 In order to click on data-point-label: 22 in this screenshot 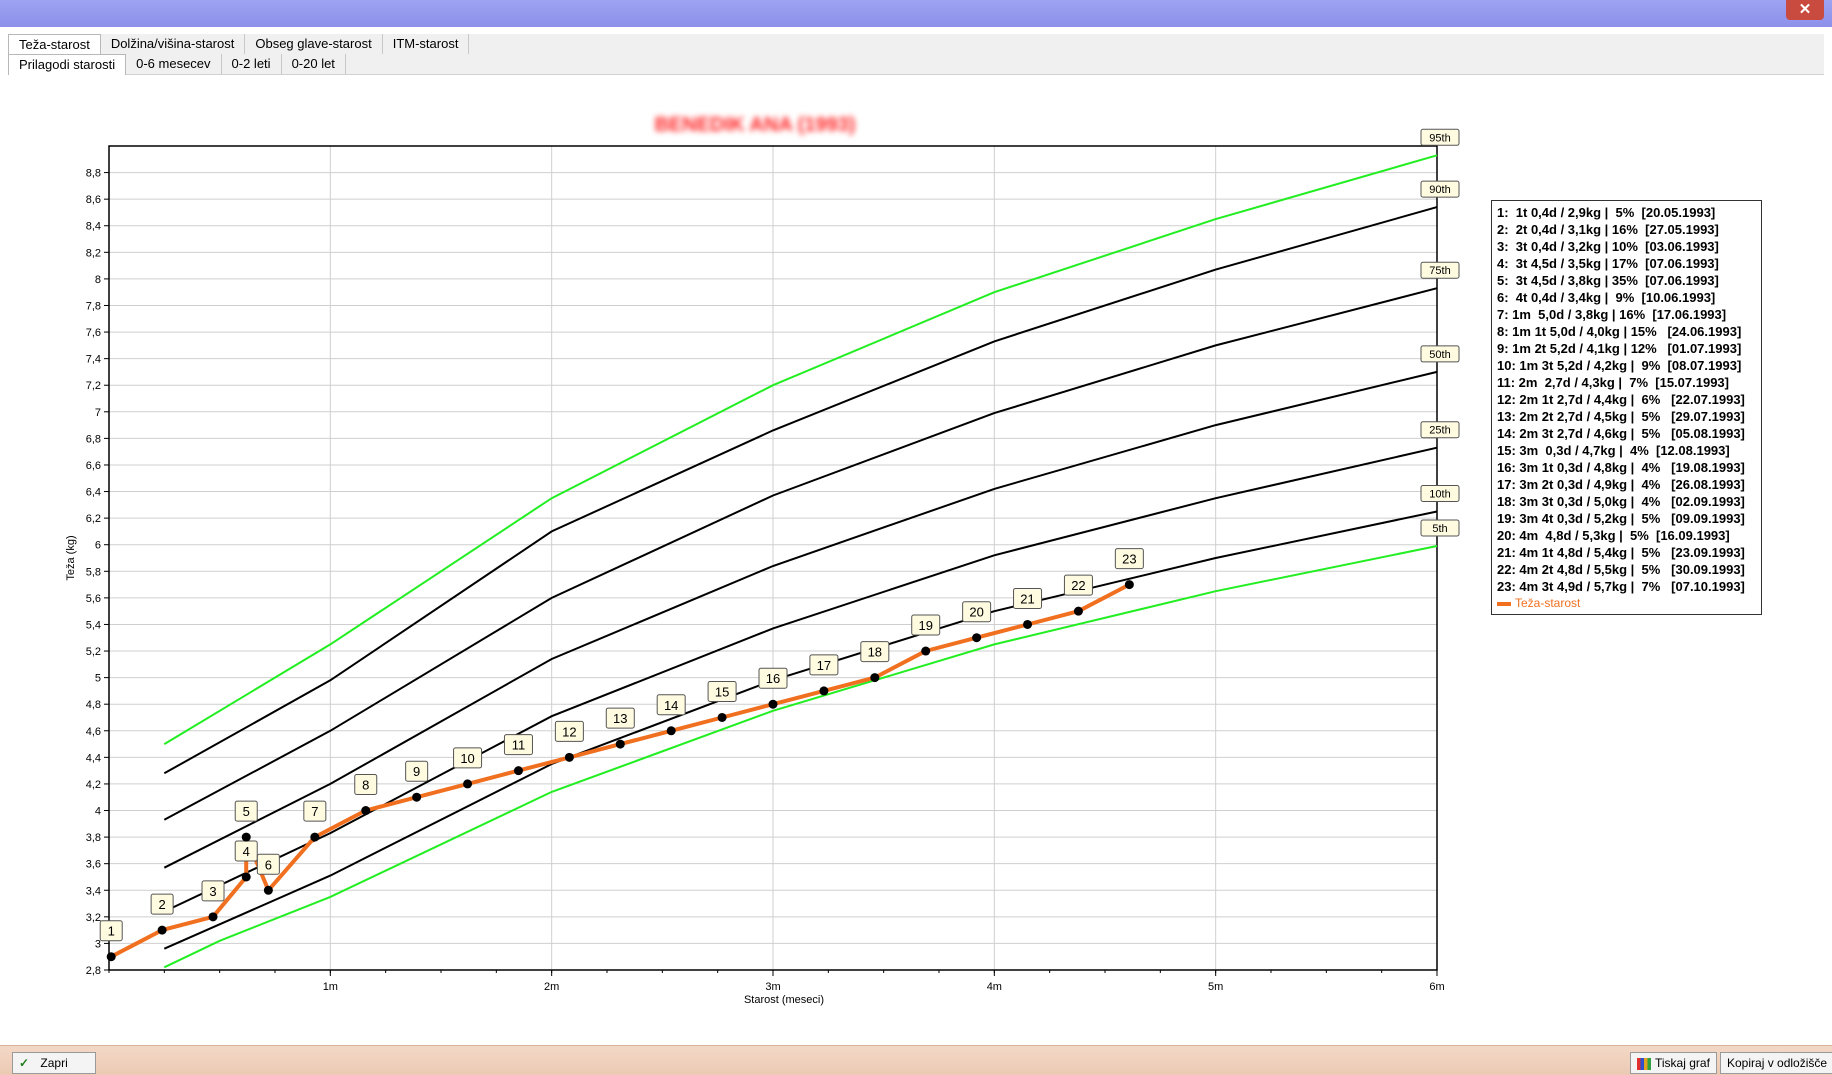, I will do `click(1078, 585)`.